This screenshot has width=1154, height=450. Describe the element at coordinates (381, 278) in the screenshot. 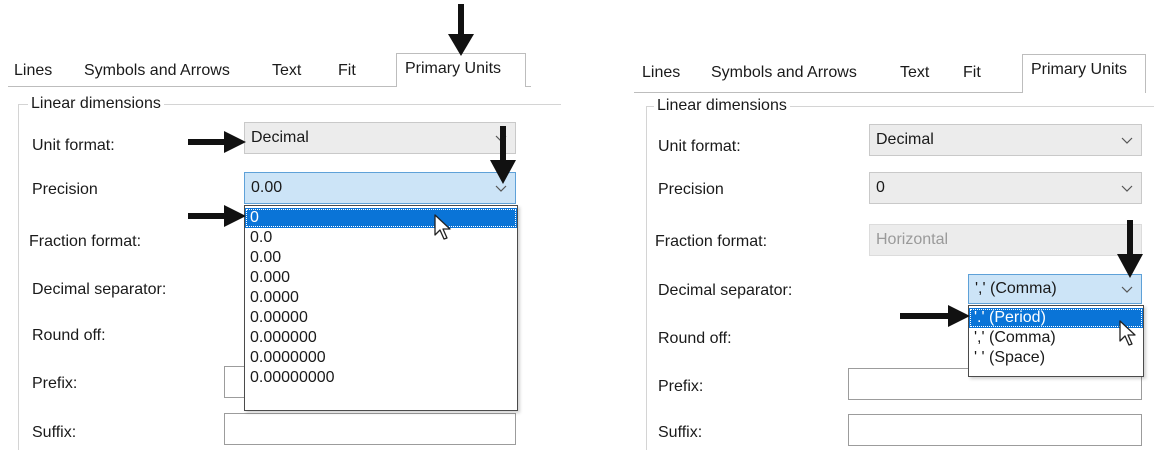

I see `precision-option: 0.000` at that location.